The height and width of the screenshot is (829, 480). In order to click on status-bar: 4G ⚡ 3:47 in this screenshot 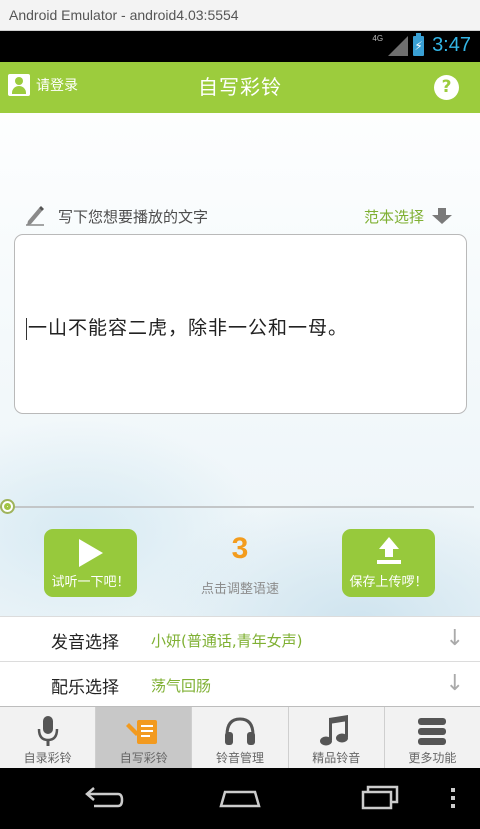, I will do `click(240, 46)`.